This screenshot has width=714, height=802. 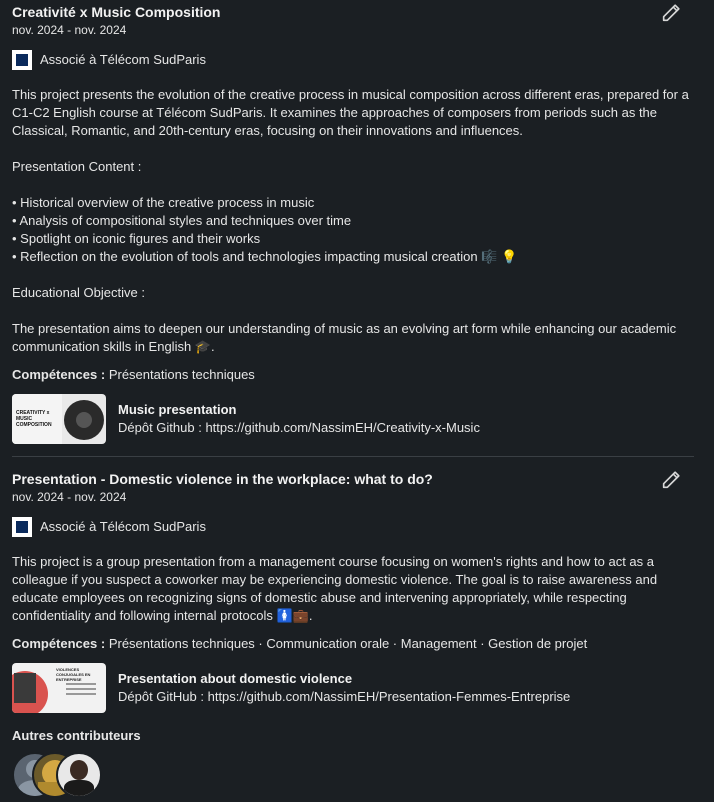 What do you see at coordinates (34, 419) in the screenshot?
I see `thumb-text: CREATIVITY x MUSIC COMPOSITION` at bounding box center [34, 419].